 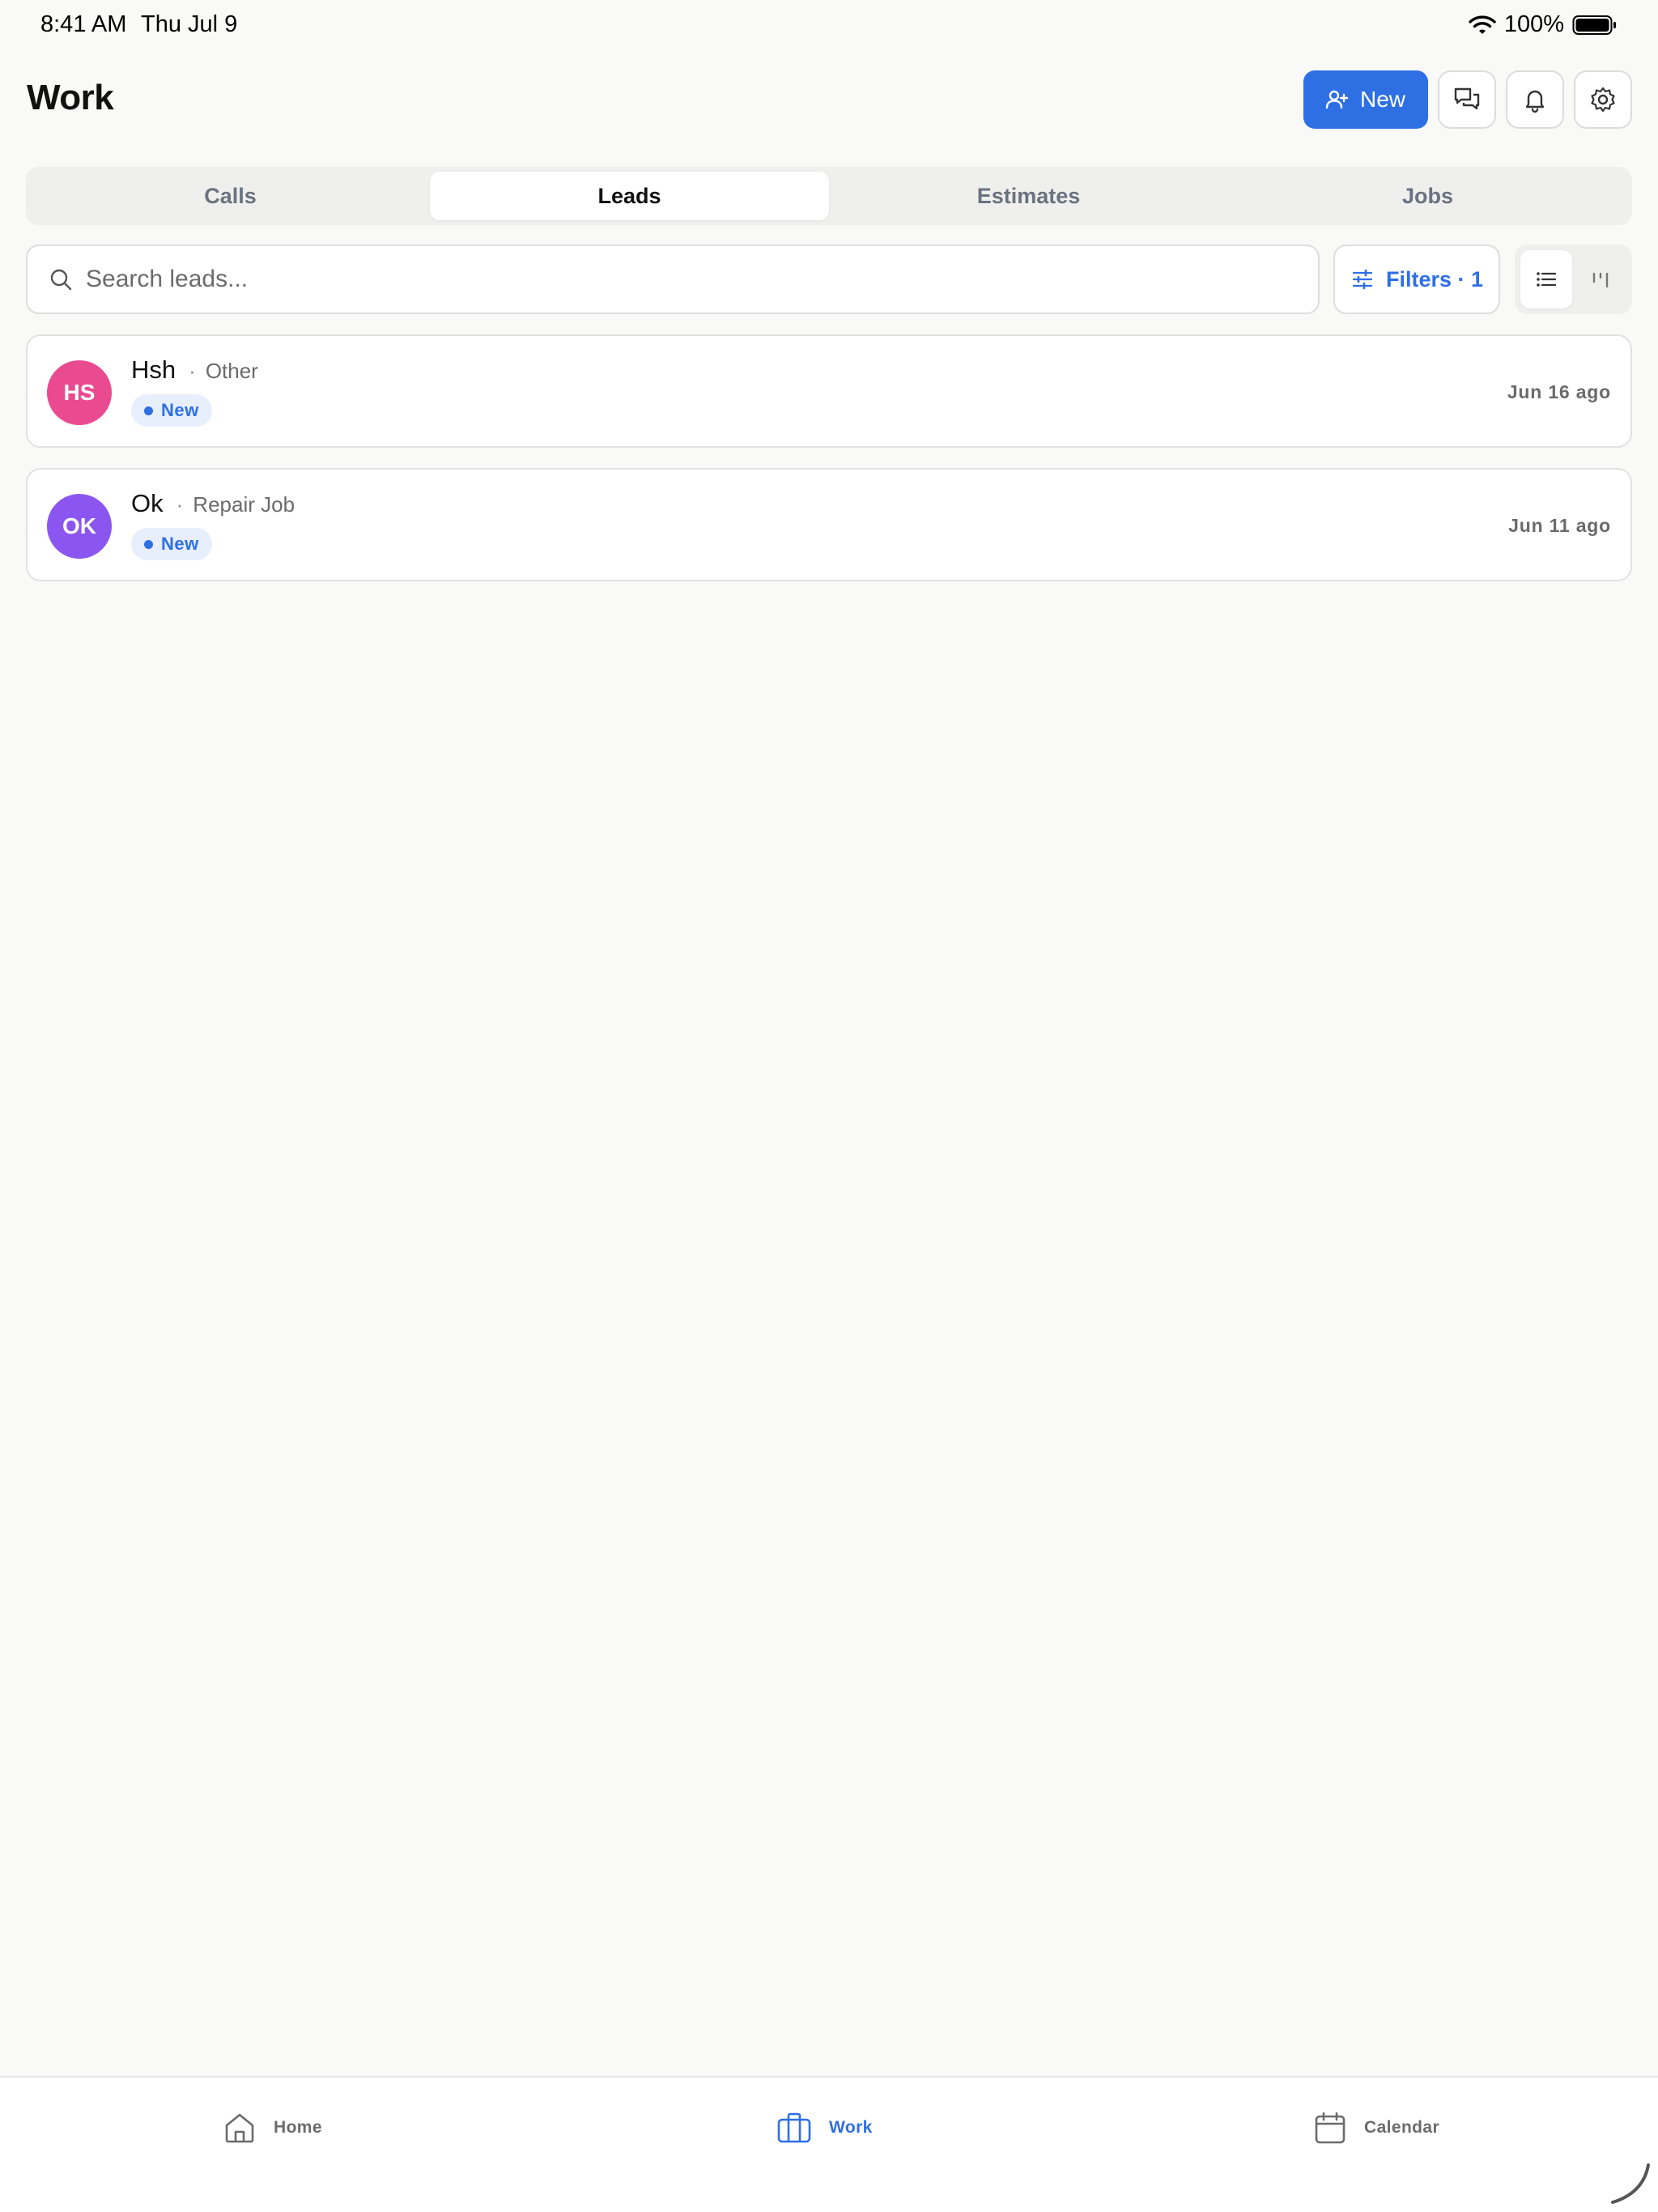 What do you see at coordinates (79, 527) in the screenshot?
I see `avatar: OK` at bounding box center [79, 527].